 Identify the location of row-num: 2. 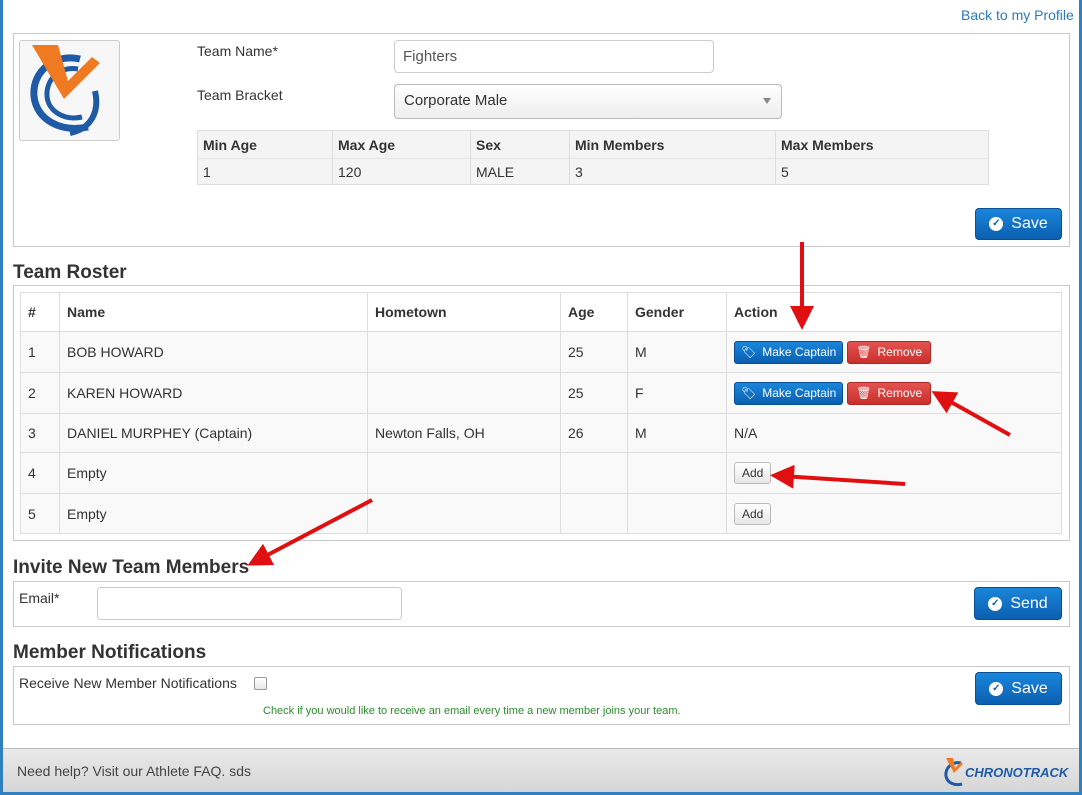
(40, 393).